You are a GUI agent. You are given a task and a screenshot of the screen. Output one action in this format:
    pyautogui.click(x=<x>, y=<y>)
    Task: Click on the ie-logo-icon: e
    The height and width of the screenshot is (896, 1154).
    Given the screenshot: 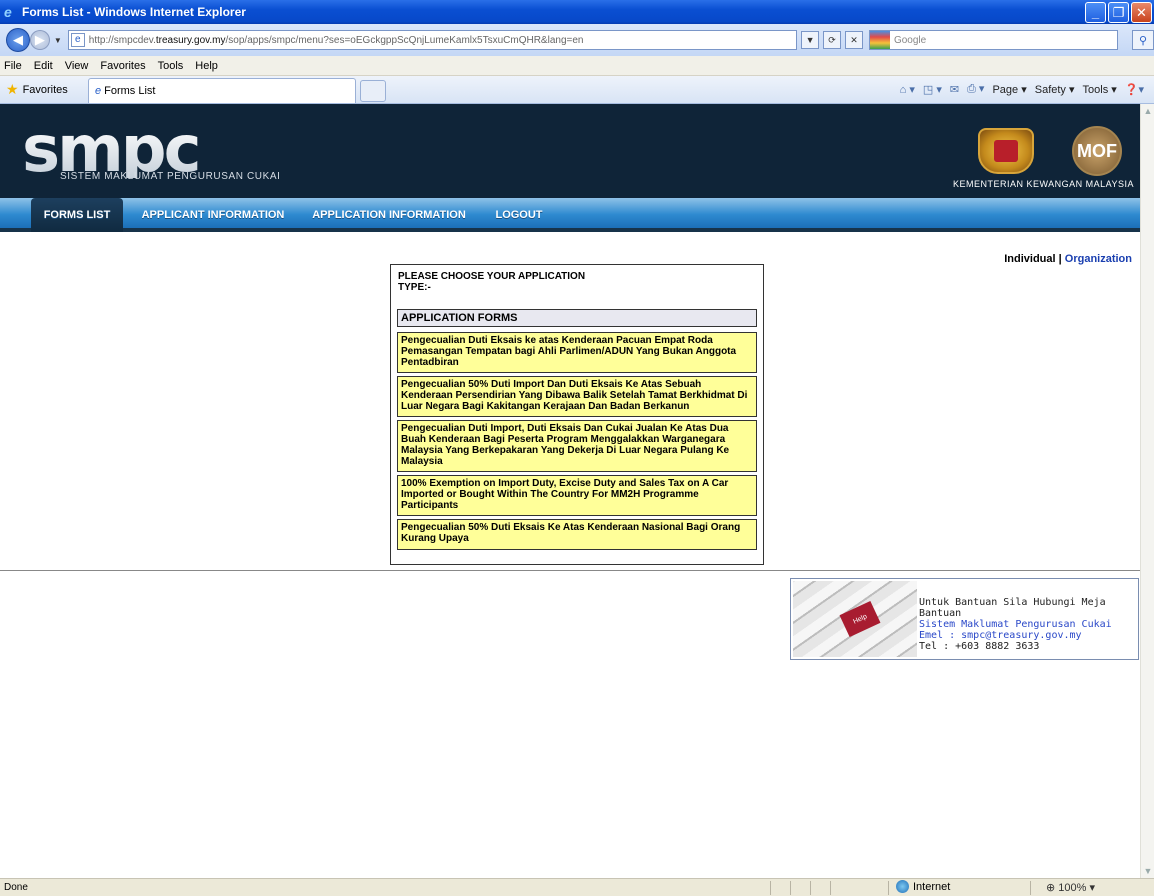 What is the action you would take?
    pyautogui.click(x=8, y=12)
    